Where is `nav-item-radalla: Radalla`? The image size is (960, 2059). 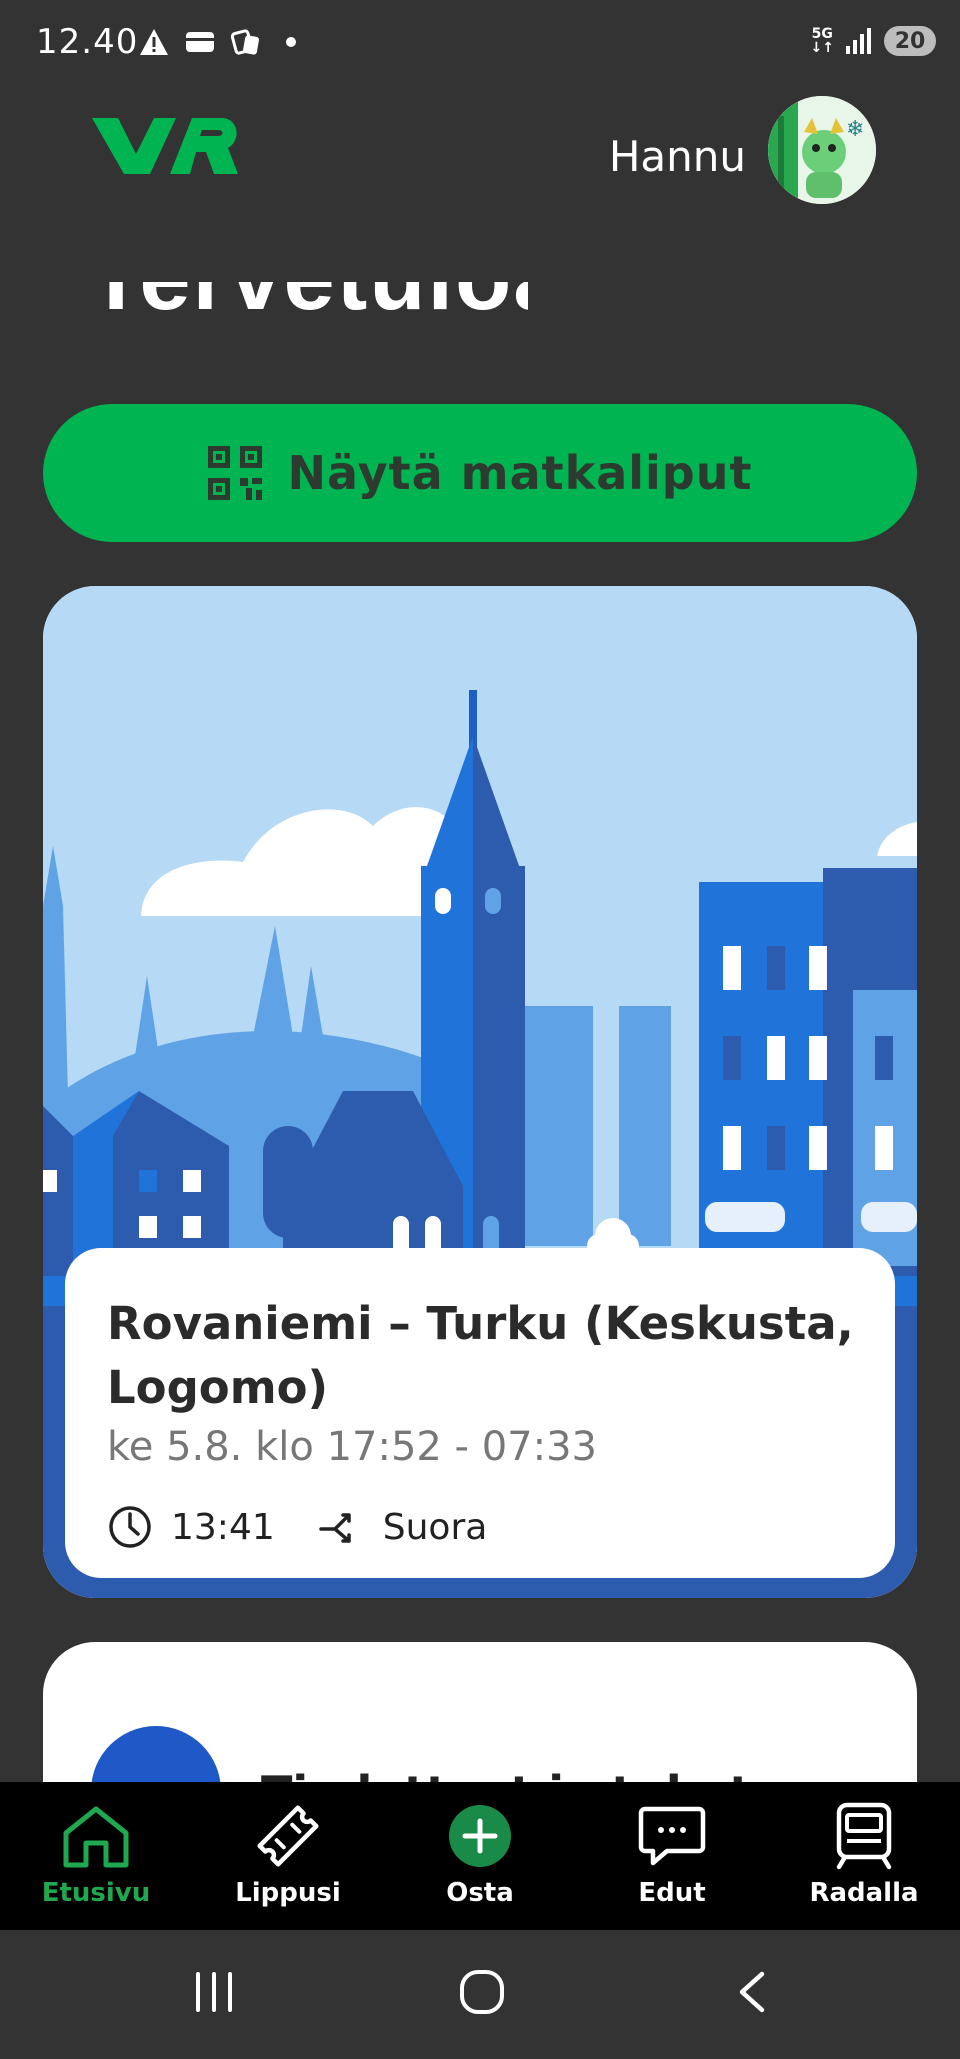 nav-item-radalla: Radalla is located at coordinates (864, 1856).